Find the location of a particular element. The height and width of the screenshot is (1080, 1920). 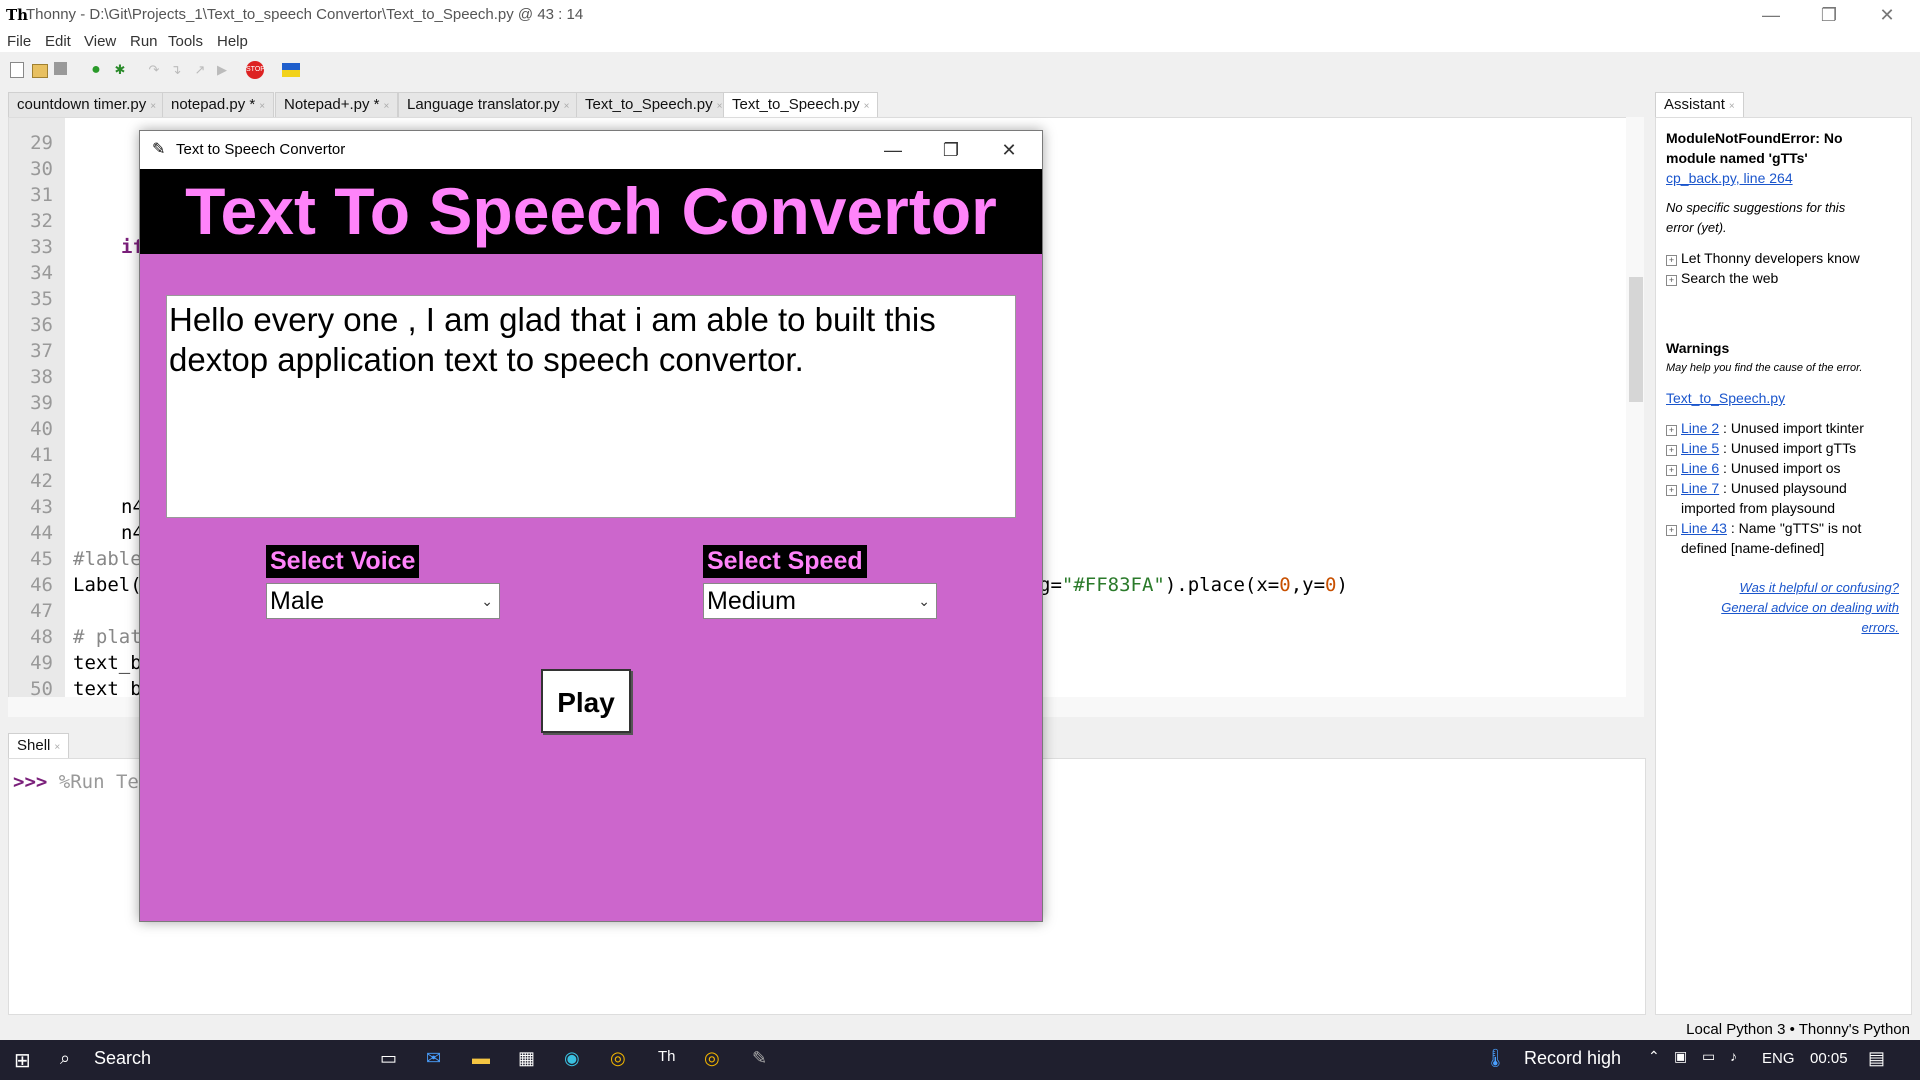

minimize-button: — is located at coordinates (1771, 15).